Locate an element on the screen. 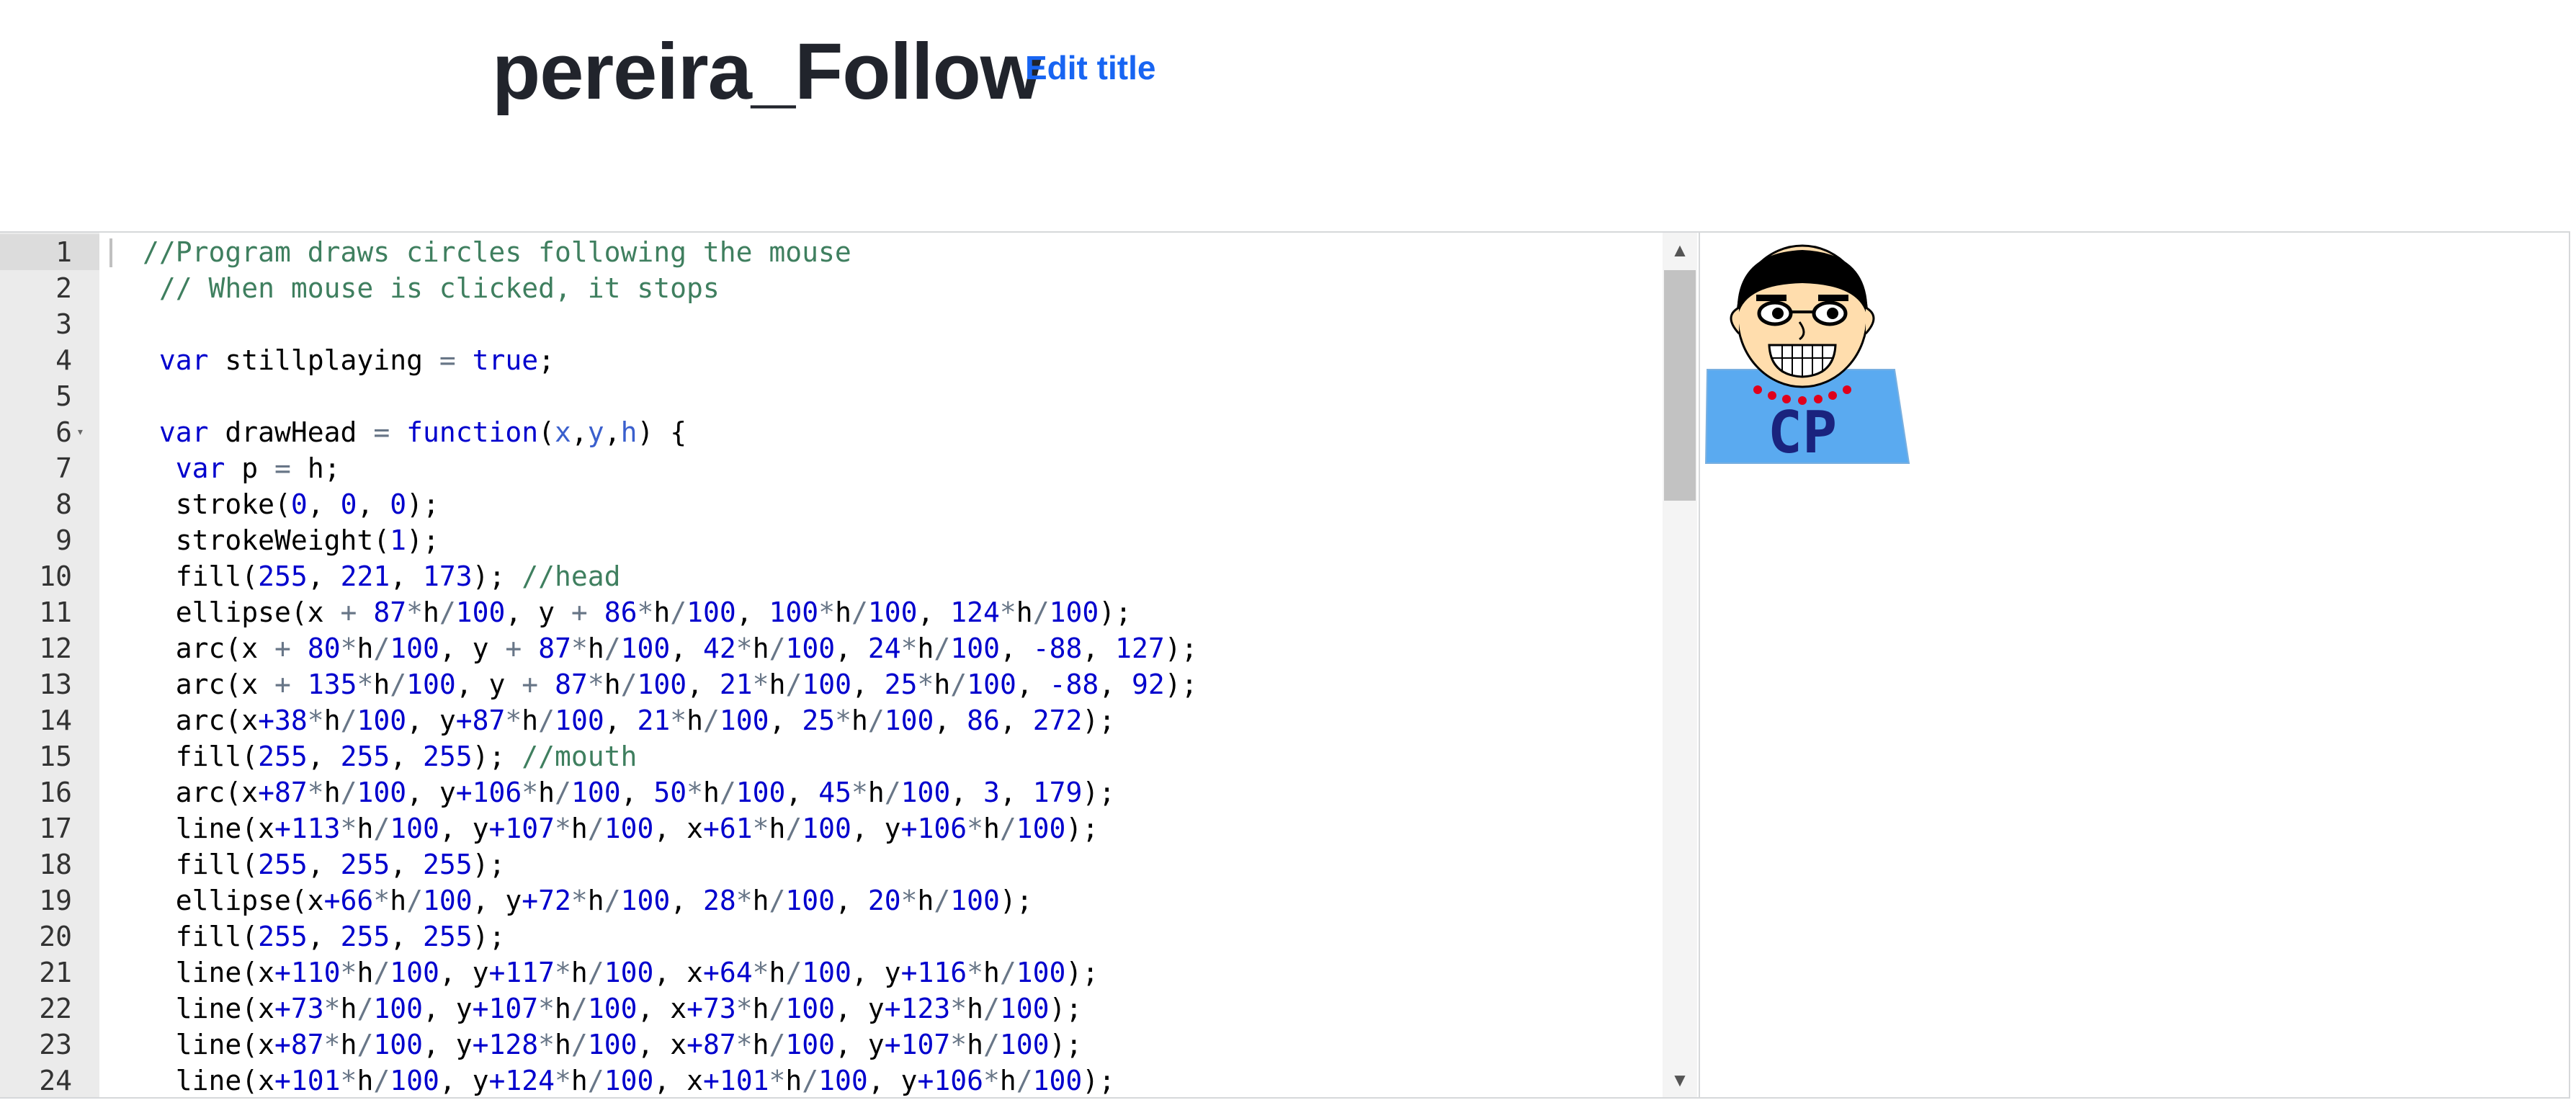  code-token: +106 is located at coordinates (488, 792).